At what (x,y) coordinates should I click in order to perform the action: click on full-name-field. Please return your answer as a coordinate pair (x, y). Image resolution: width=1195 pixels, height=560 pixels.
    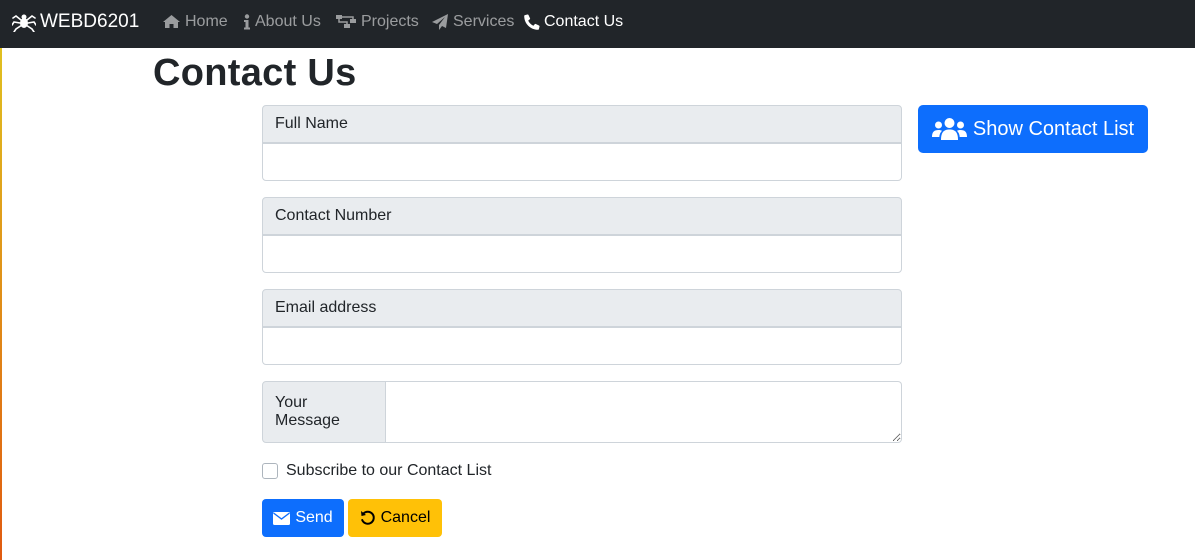
    Looking at the image, I should click on (582, 162).